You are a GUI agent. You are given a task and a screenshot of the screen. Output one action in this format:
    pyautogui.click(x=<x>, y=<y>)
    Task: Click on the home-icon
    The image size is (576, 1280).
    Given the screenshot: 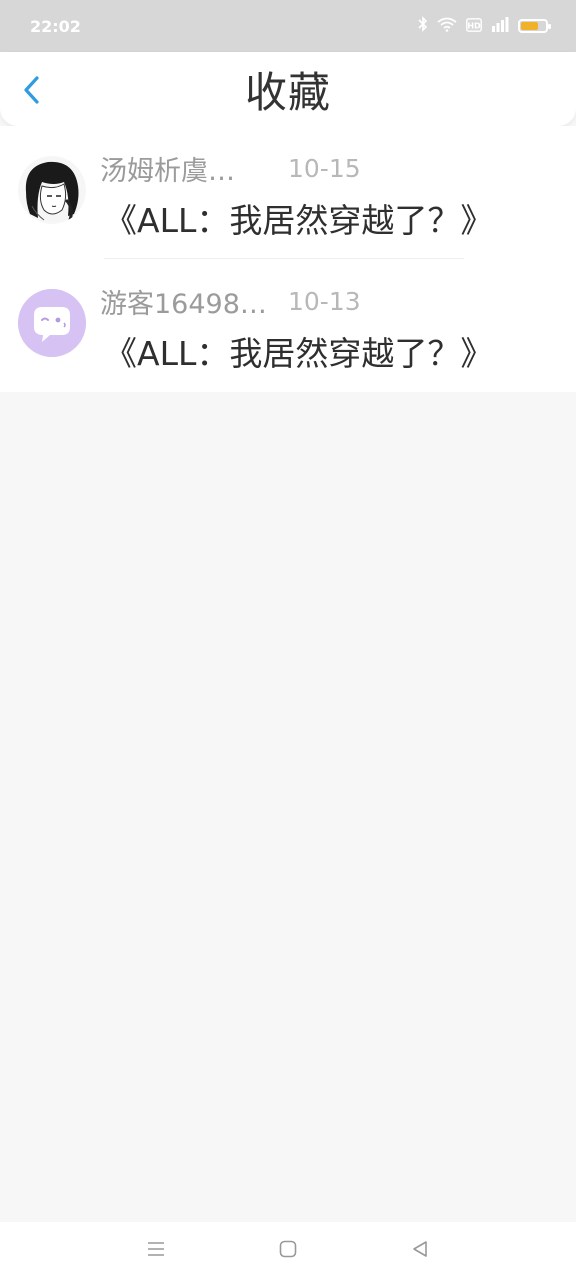 What is the action you would take?
    pyautogui.click(x=288, y=1251)
    